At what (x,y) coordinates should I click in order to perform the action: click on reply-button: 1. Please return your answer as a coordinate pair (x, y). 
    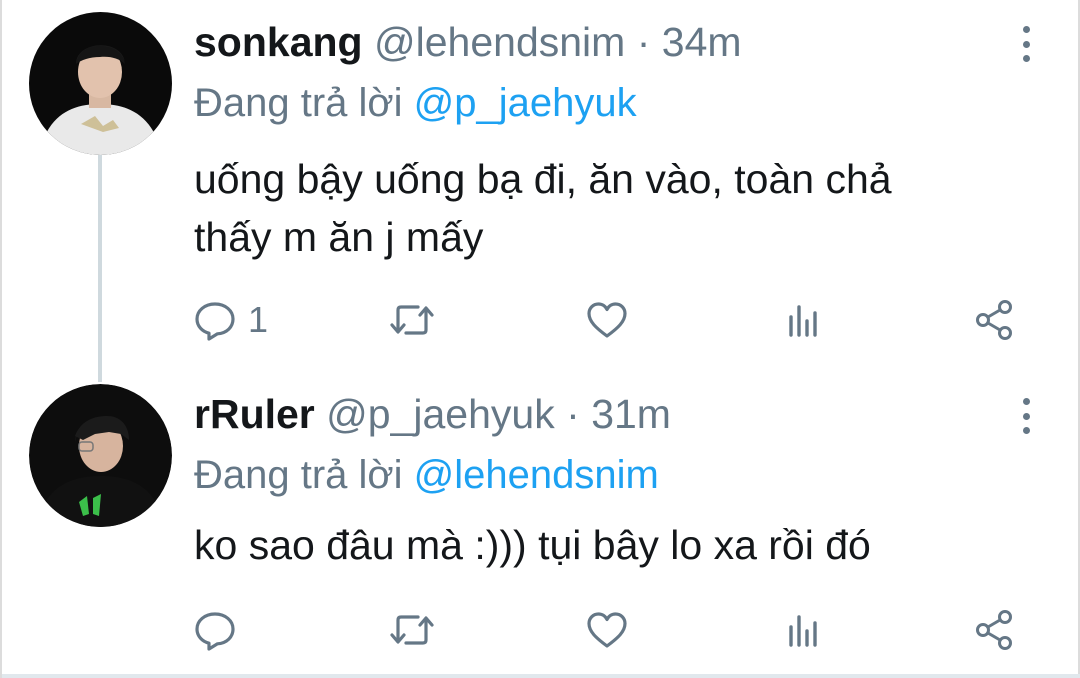
    Looking at the image, I should click on (230, 320).